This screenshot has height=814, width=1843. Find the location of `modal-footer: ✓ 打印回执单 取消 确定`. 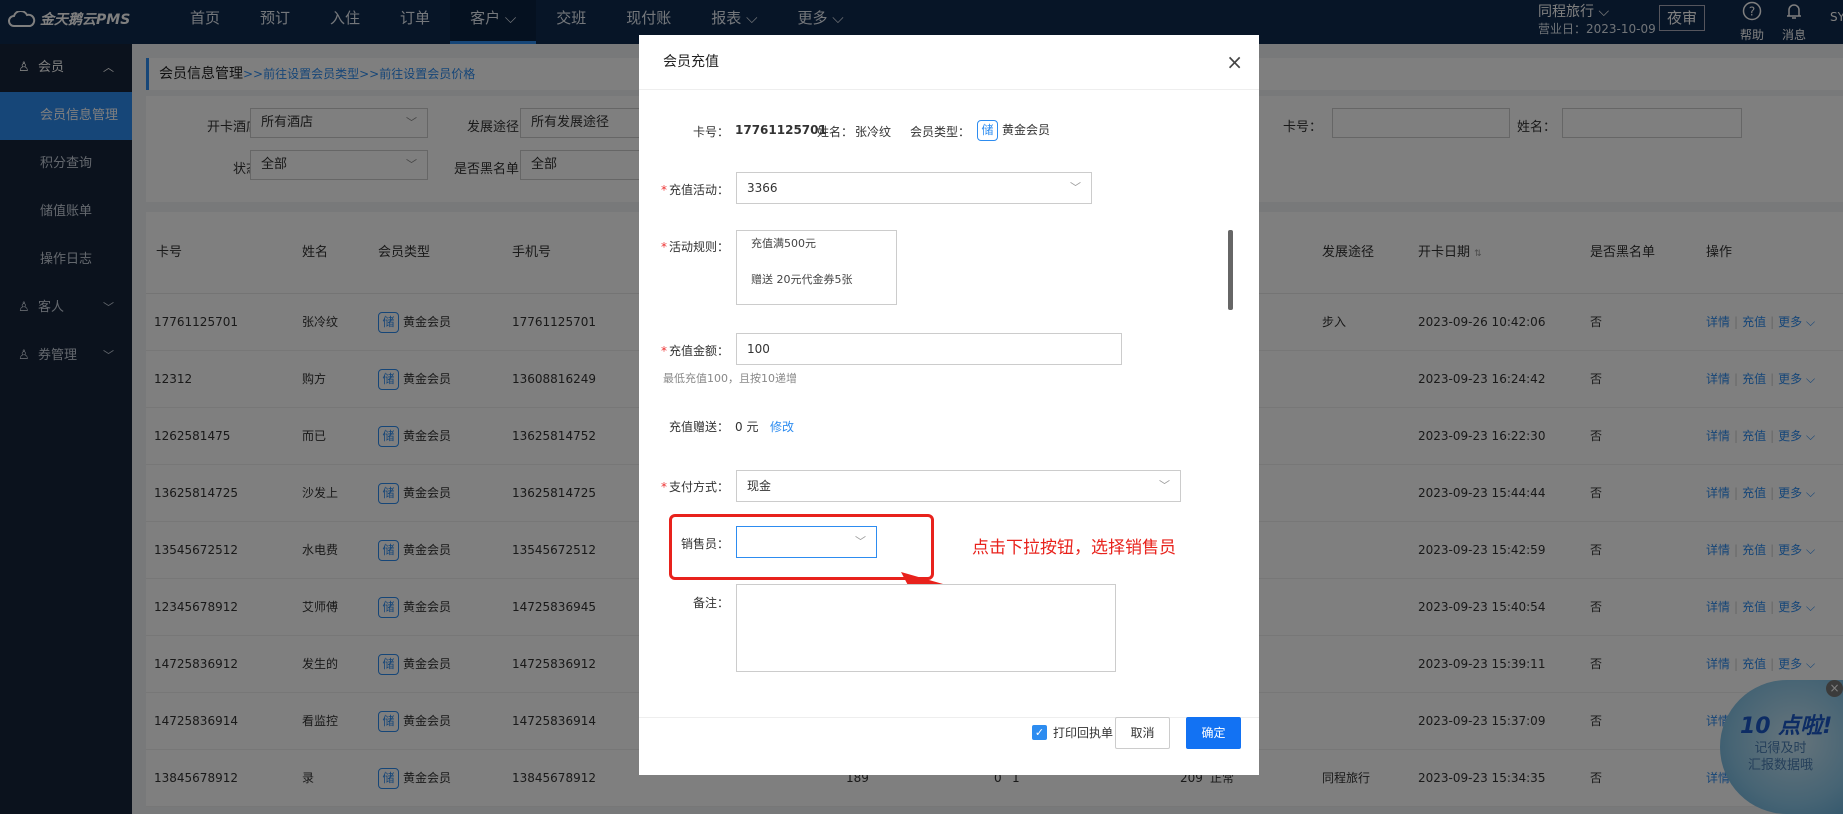

modal-footer: ✓ 打印回执单 取消 确定 is located at coordinates (949, 746).